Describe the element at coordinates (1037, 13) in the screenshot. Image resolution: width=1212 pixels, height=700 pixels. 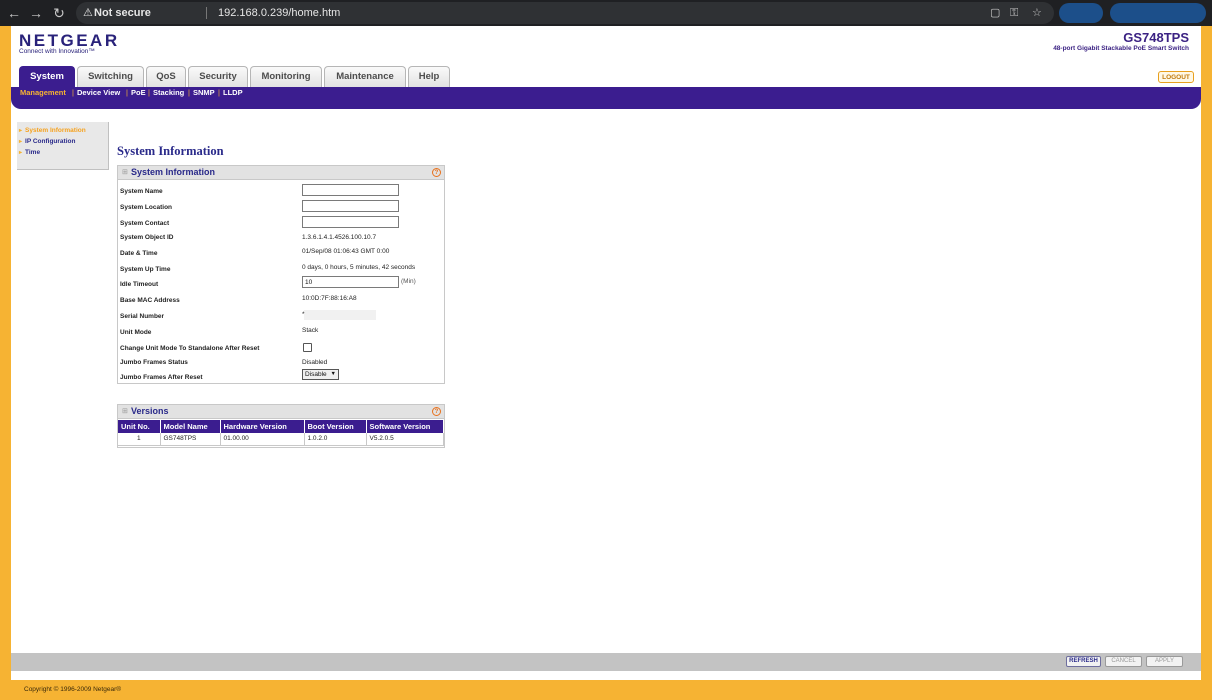
I see `star-icon: ☆` at that location.